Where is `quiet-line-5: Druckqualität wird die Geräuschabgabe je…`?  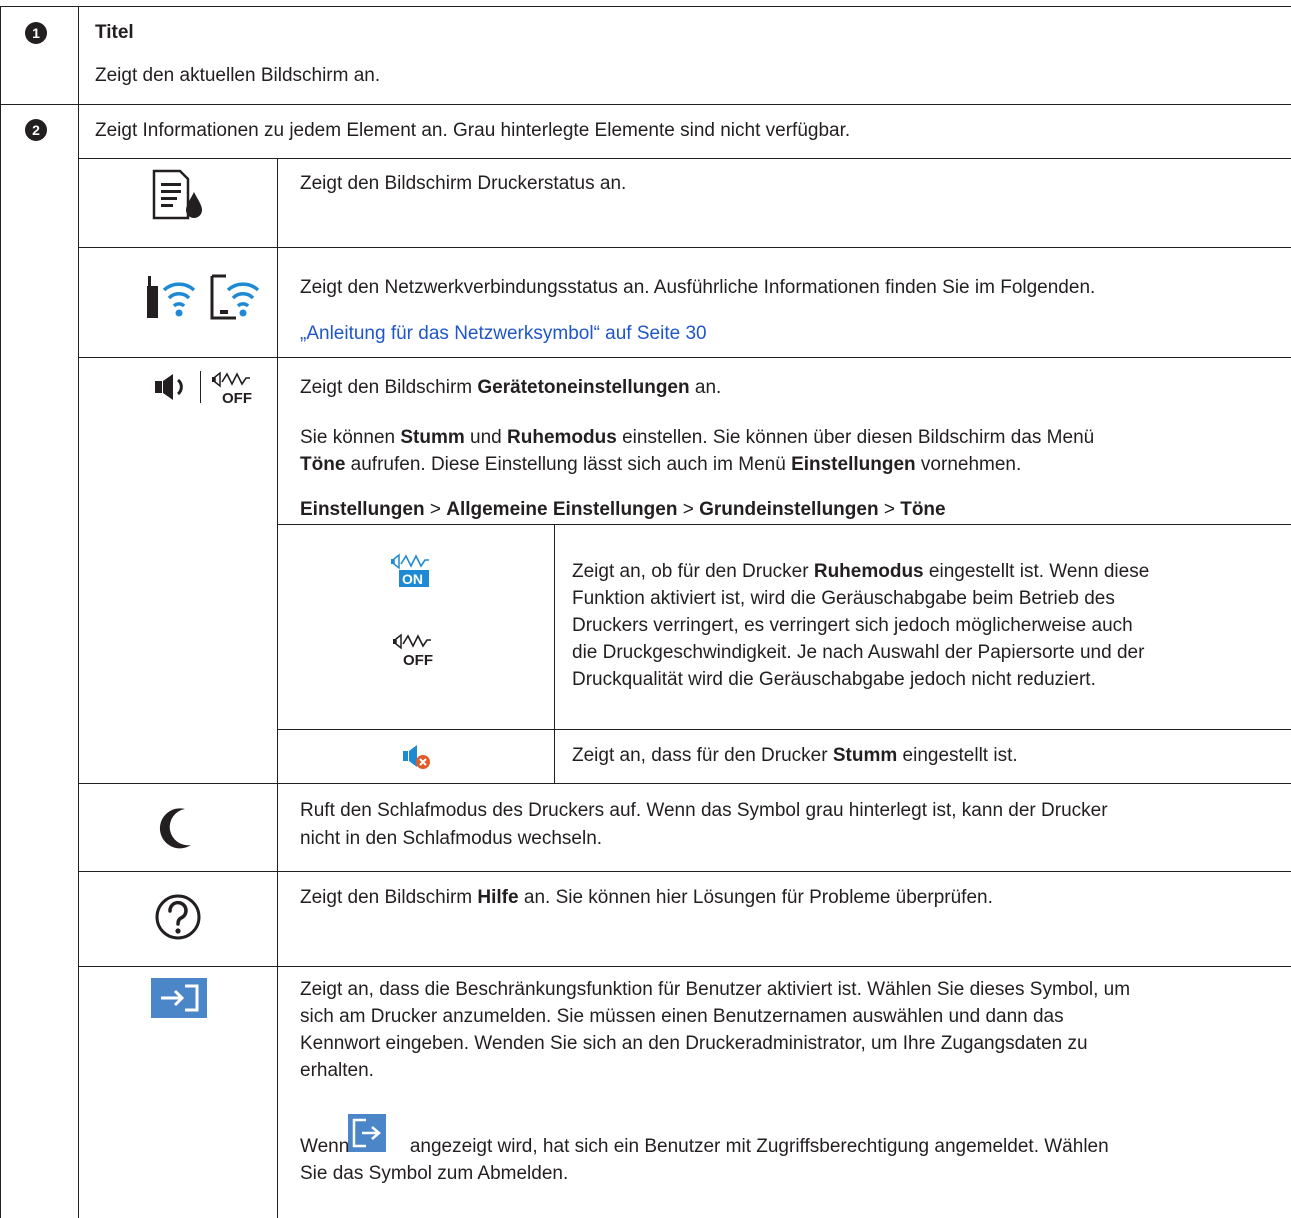
quiet-line-5: Druckqualität wird die Geräuschabgabe je… is located at coordinates (834, 679).